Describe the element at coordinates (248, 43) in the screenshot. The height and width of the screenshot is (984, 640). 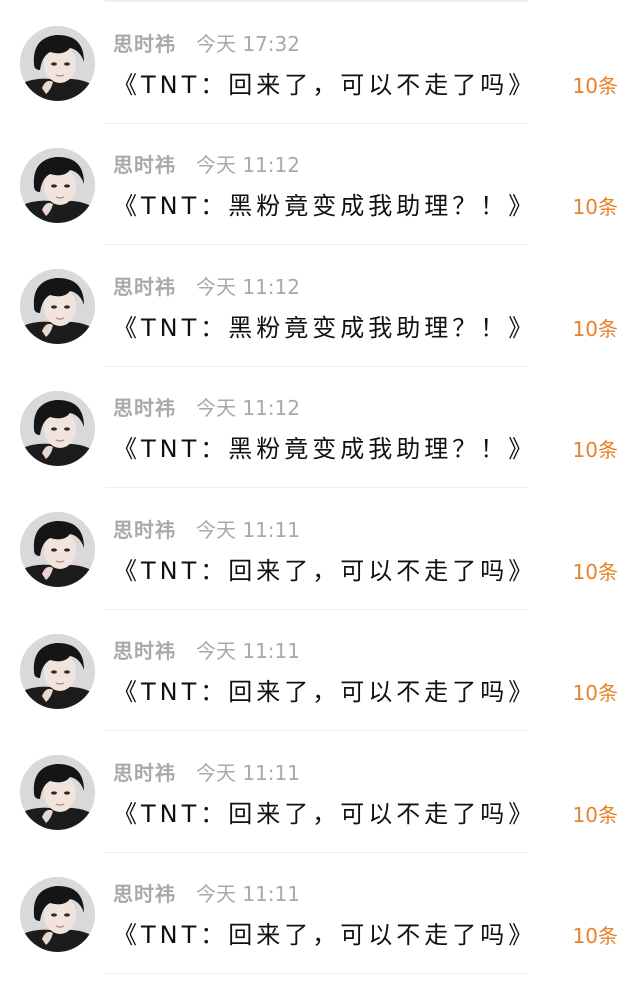
I see `message-time: 今天 17:32` at that location.